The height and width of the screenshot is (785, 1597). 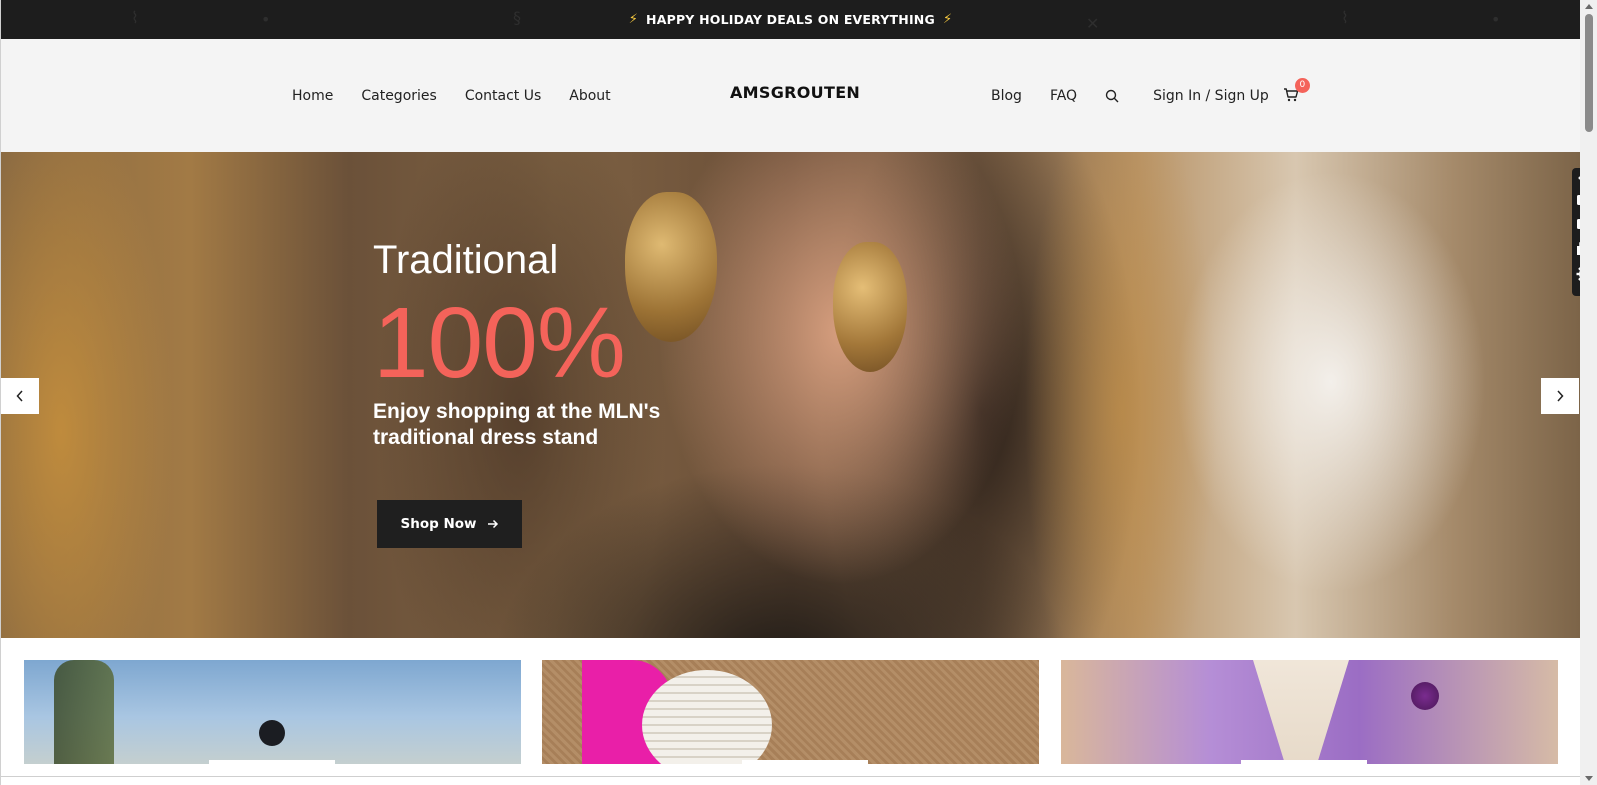 I want to click on chevron-left-icon, so click(x=19, y=396).